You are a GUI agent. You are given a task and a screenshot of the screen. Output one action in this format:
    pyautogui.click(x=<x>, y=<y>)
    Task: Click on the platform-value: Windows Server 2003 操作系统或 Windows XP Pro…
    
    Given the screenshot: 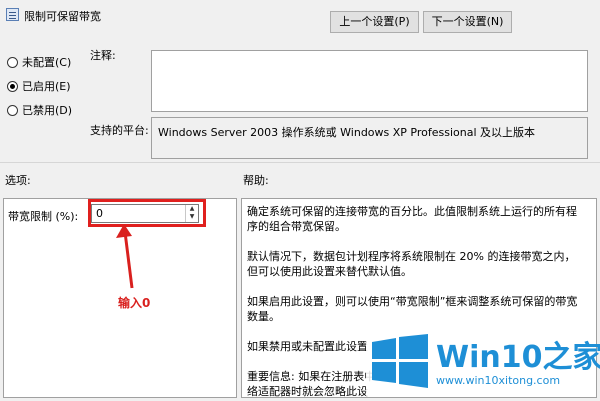 What is the action you would take?
    pyautogui.click(x=347, y=132)
    